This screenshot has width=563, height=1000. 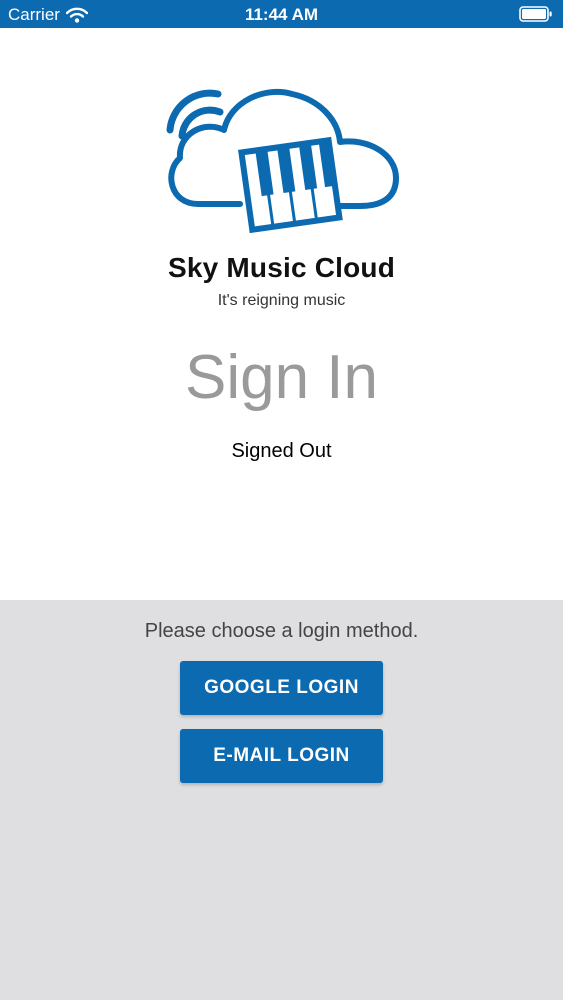 What do you see at coordinates (281, 300) in the screenshot?
I see `brand-tagline: It's reigning music` at bounding box center [281, 300].